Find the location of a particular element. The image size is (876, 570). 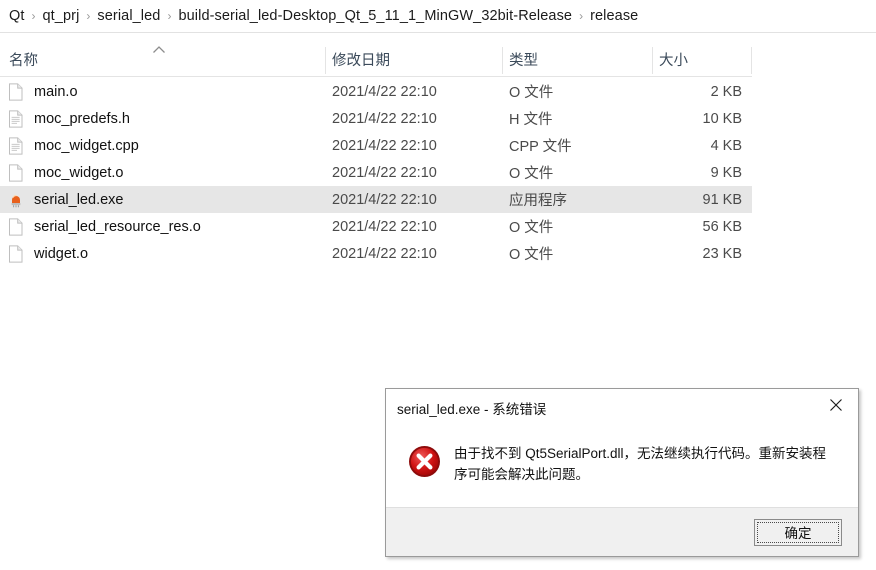

file-name-cell: widget.o is located at coordinates (48, 253).